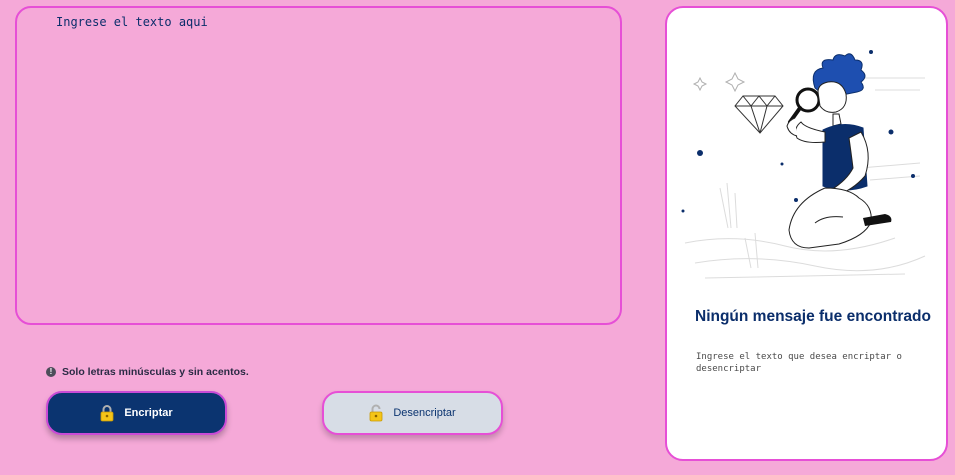  Describe the element at coordinates (803, 164) in the screenshot. I see `person-magnifying-glass-illustration` at that location.